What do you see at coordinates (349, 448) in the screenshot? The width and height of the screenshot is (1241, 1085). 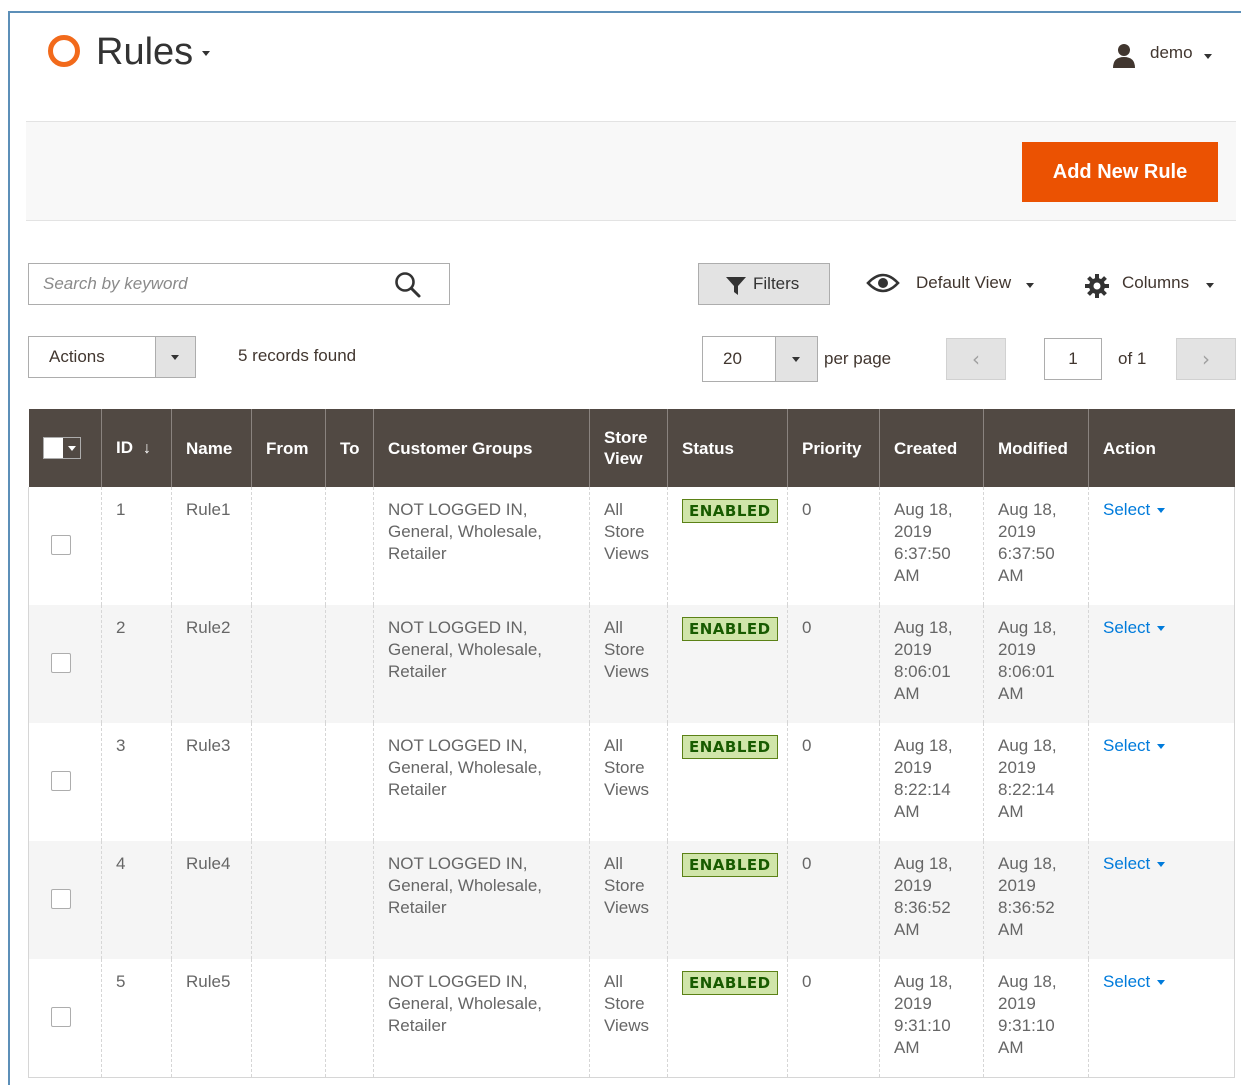 I see `column-header-to: To` at bounding box center [349, 448].